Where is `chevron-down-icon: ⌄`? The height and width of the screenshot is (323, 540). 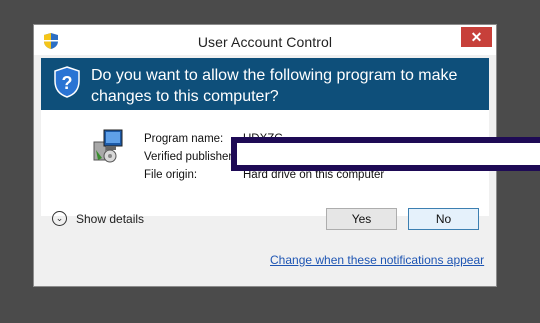
chevron-down-icon: ⌄ is located at coordinates (59, 218).